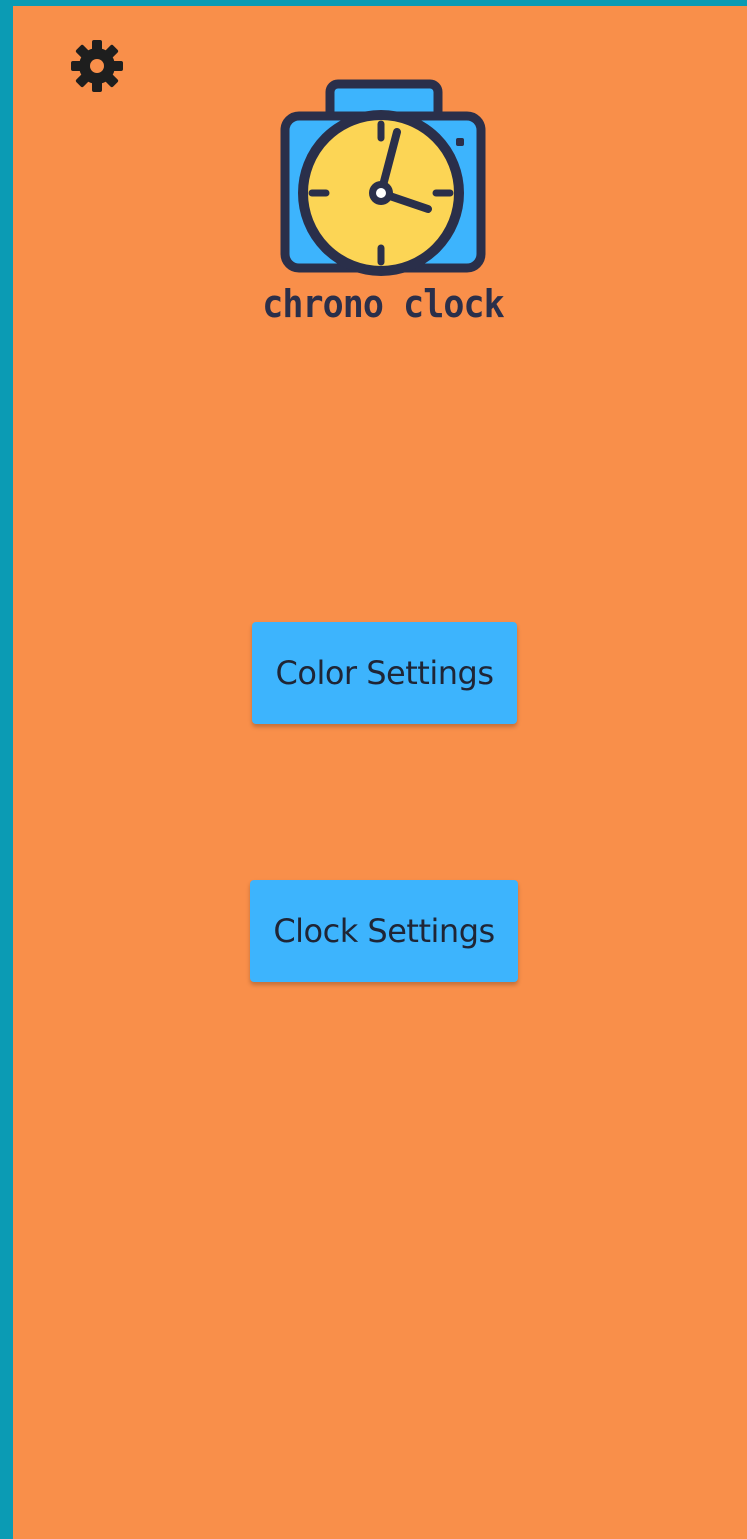  I want to click on app-logo: chrono clock, so click(383, 214).